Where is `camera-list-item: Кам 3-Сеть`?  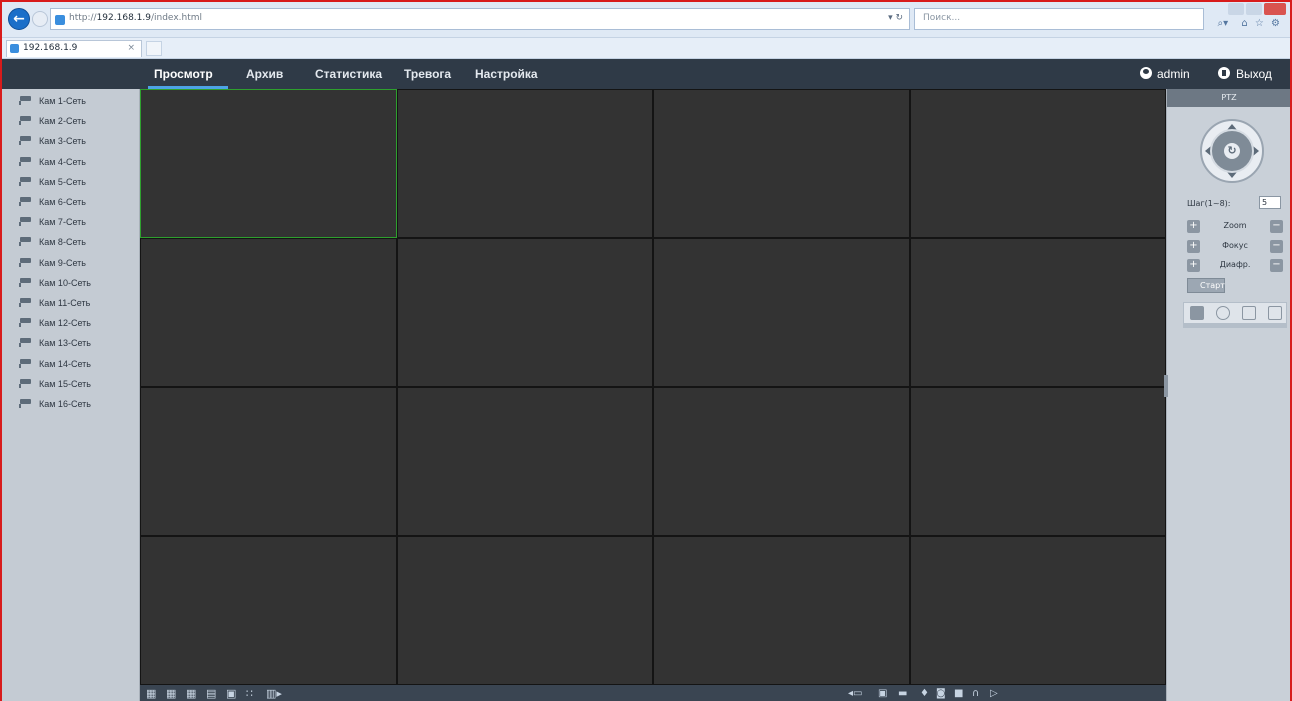 camera-list-item: Кам 3-Сеть is located at coordinates (52, 141).